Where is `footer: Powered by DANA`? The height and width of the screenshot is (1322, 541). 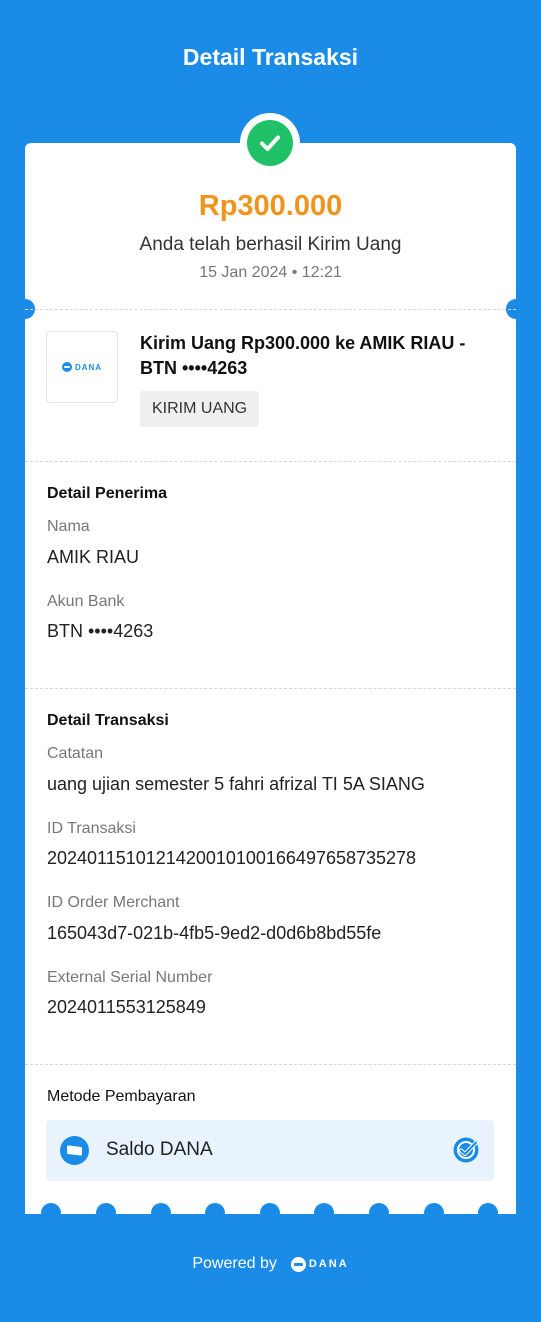 footer: Powered by DANA is located at coordinates (270, 1264).